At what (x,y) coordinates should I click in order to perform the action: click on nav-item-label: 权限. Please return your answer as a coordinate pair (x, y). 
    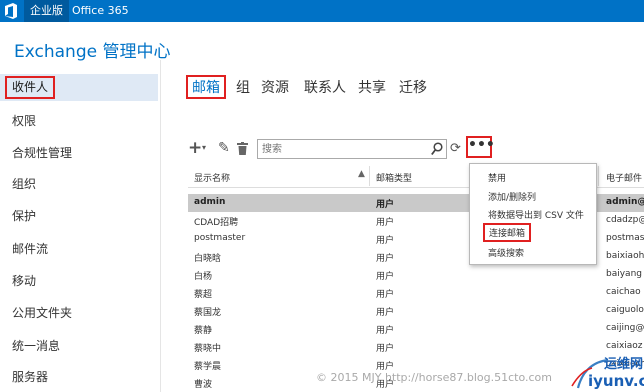
    Looking at the image, I should click on (24, 121).